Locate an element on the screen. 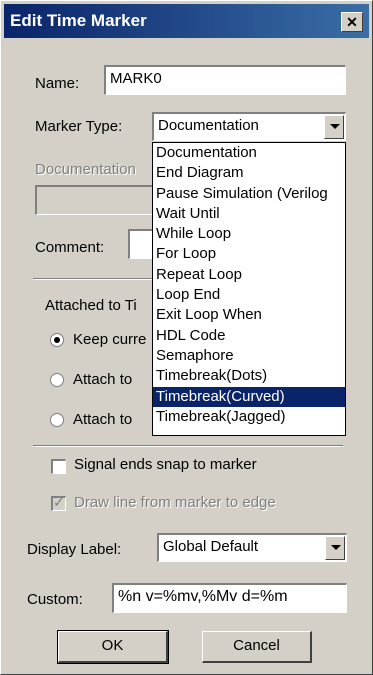 This screenshot has width=373, height=675. keep-current-label: Keep curre is located at coordinates (110, 339).